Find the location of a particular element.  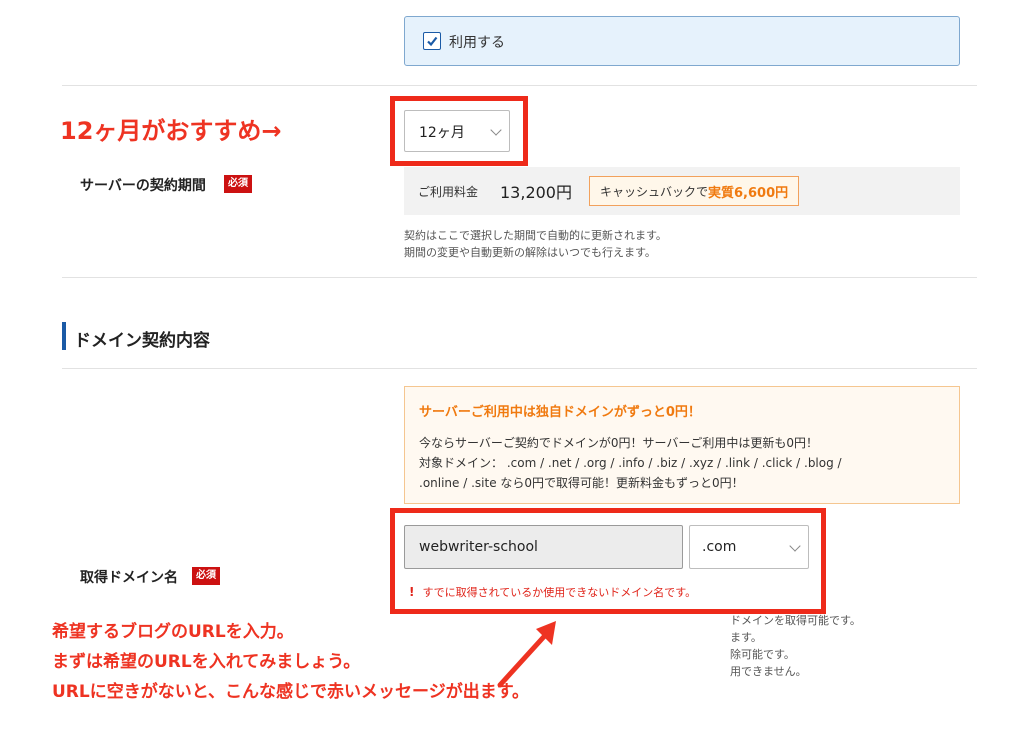

cashback-prefix: キャッシュバックで is located at coordinates (654, 191).